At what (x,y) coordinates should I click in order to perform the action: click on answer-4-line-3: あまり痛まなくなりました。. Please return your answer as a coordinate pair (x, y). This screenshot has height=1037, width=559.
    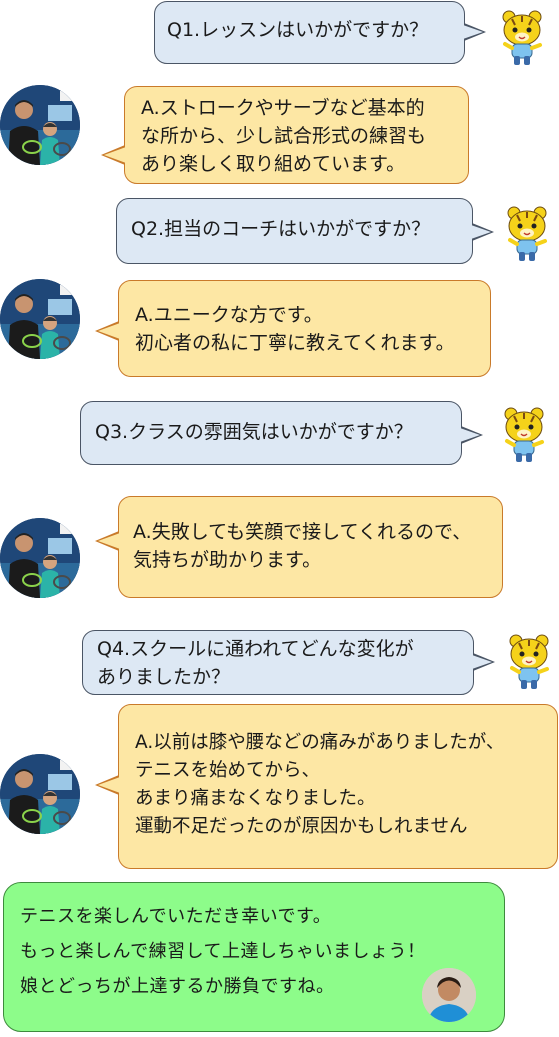
    Looking at the image, I should click on (255, 798).